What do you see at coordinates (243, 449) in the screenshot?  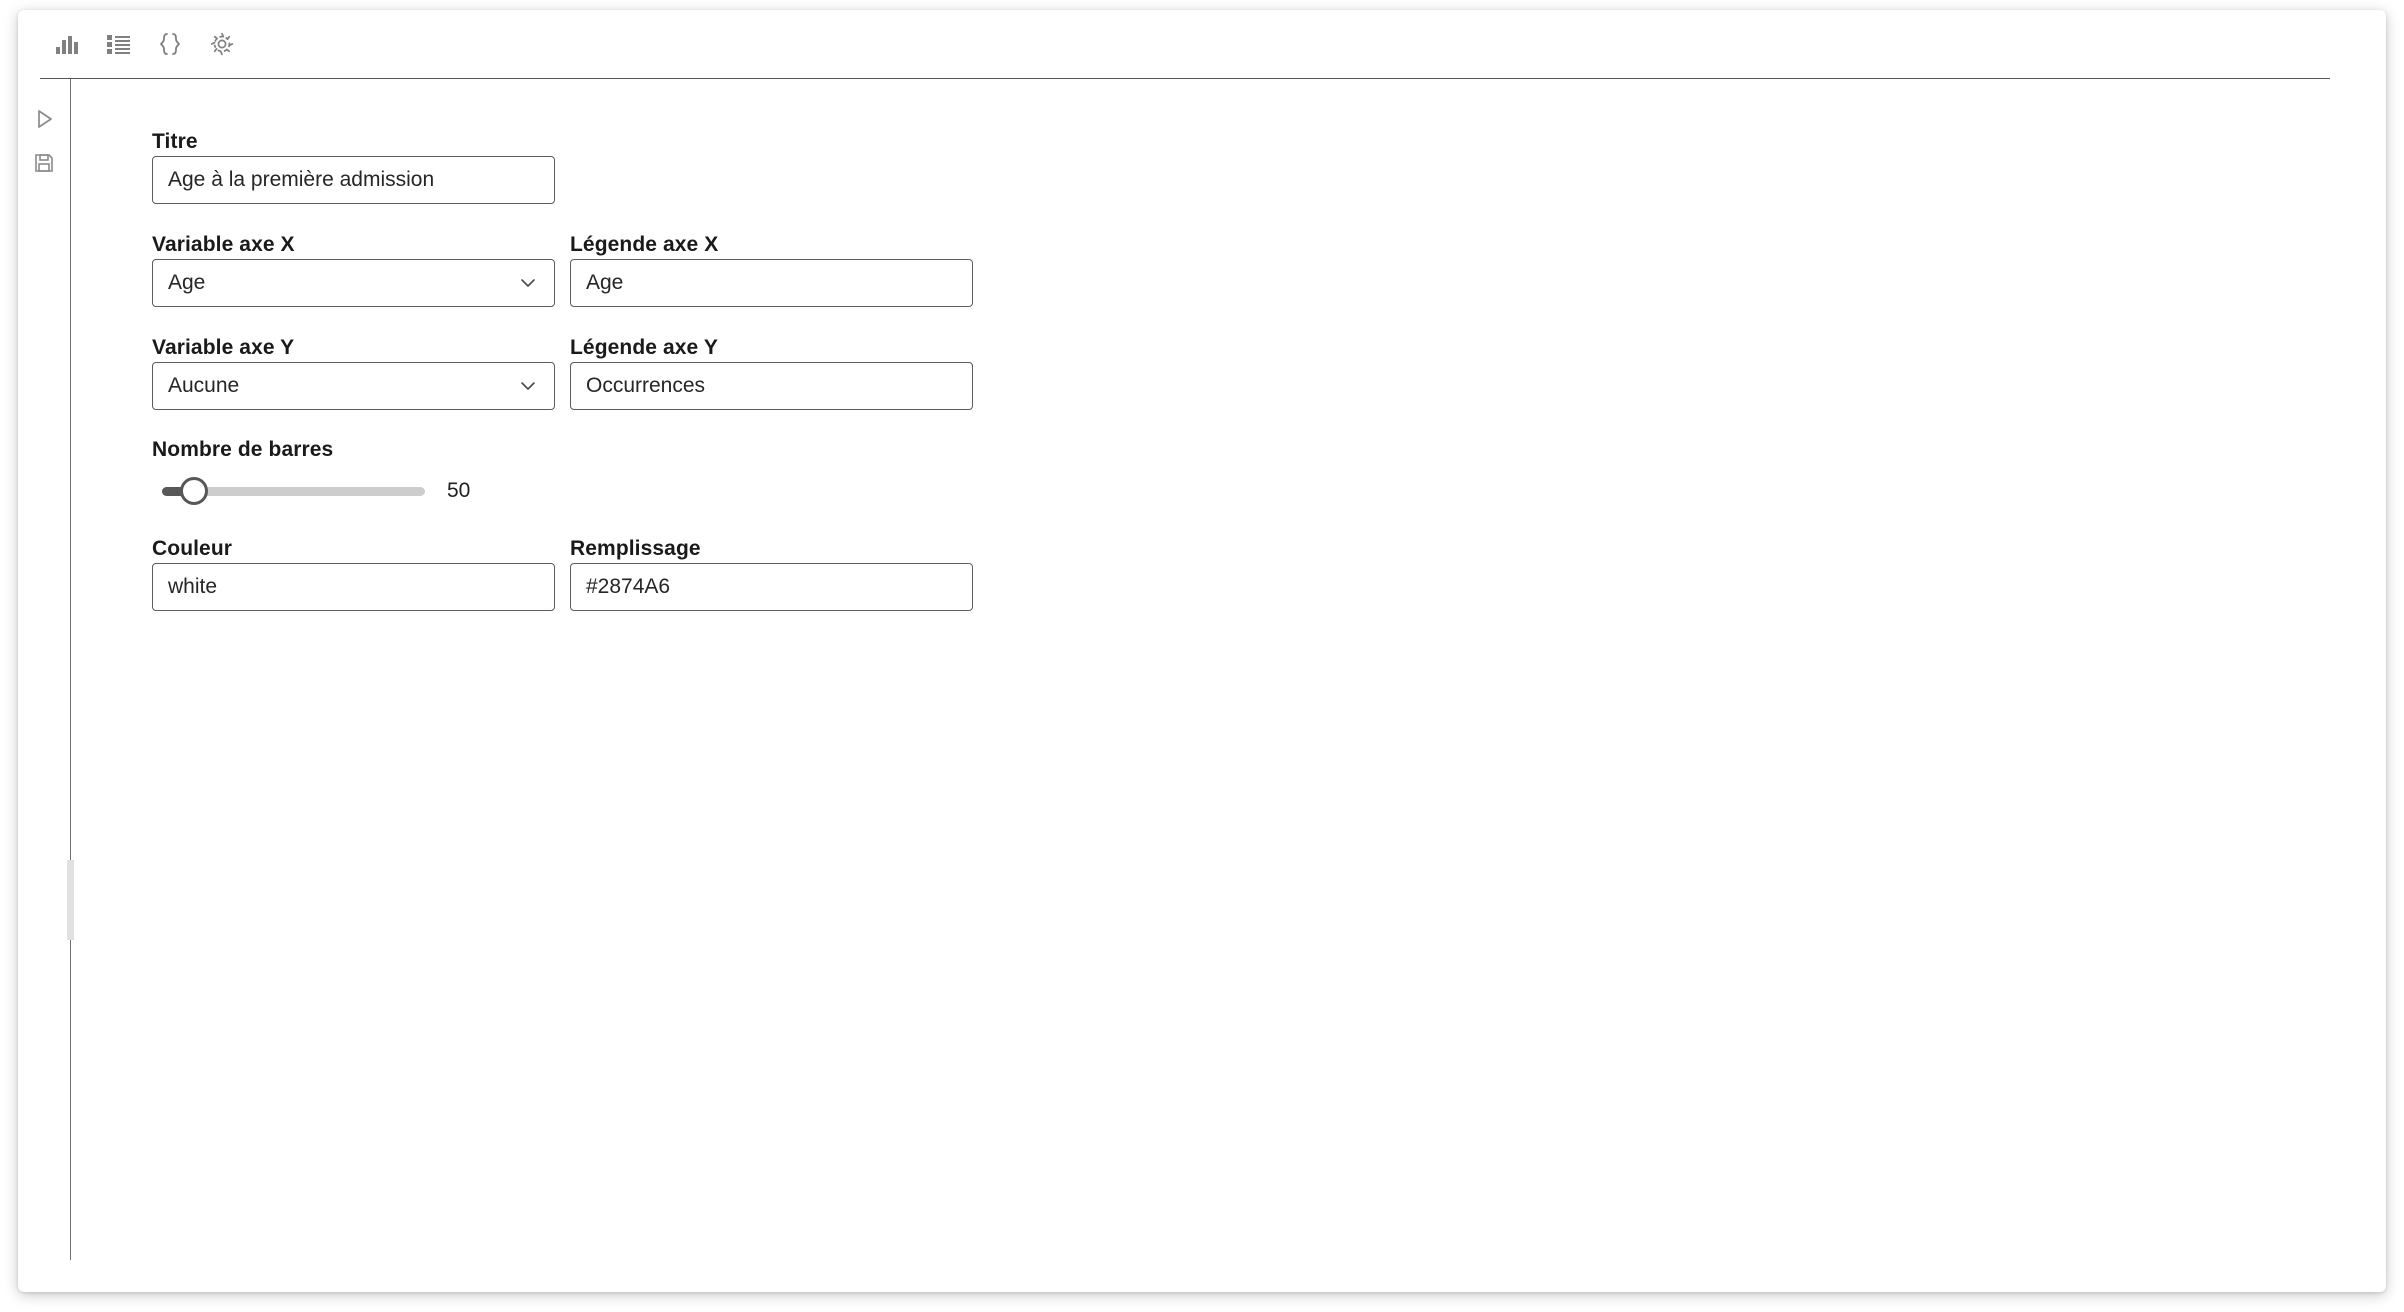 I see `bar-count-label: Nombre de barres` at bounding box center [243, 449].